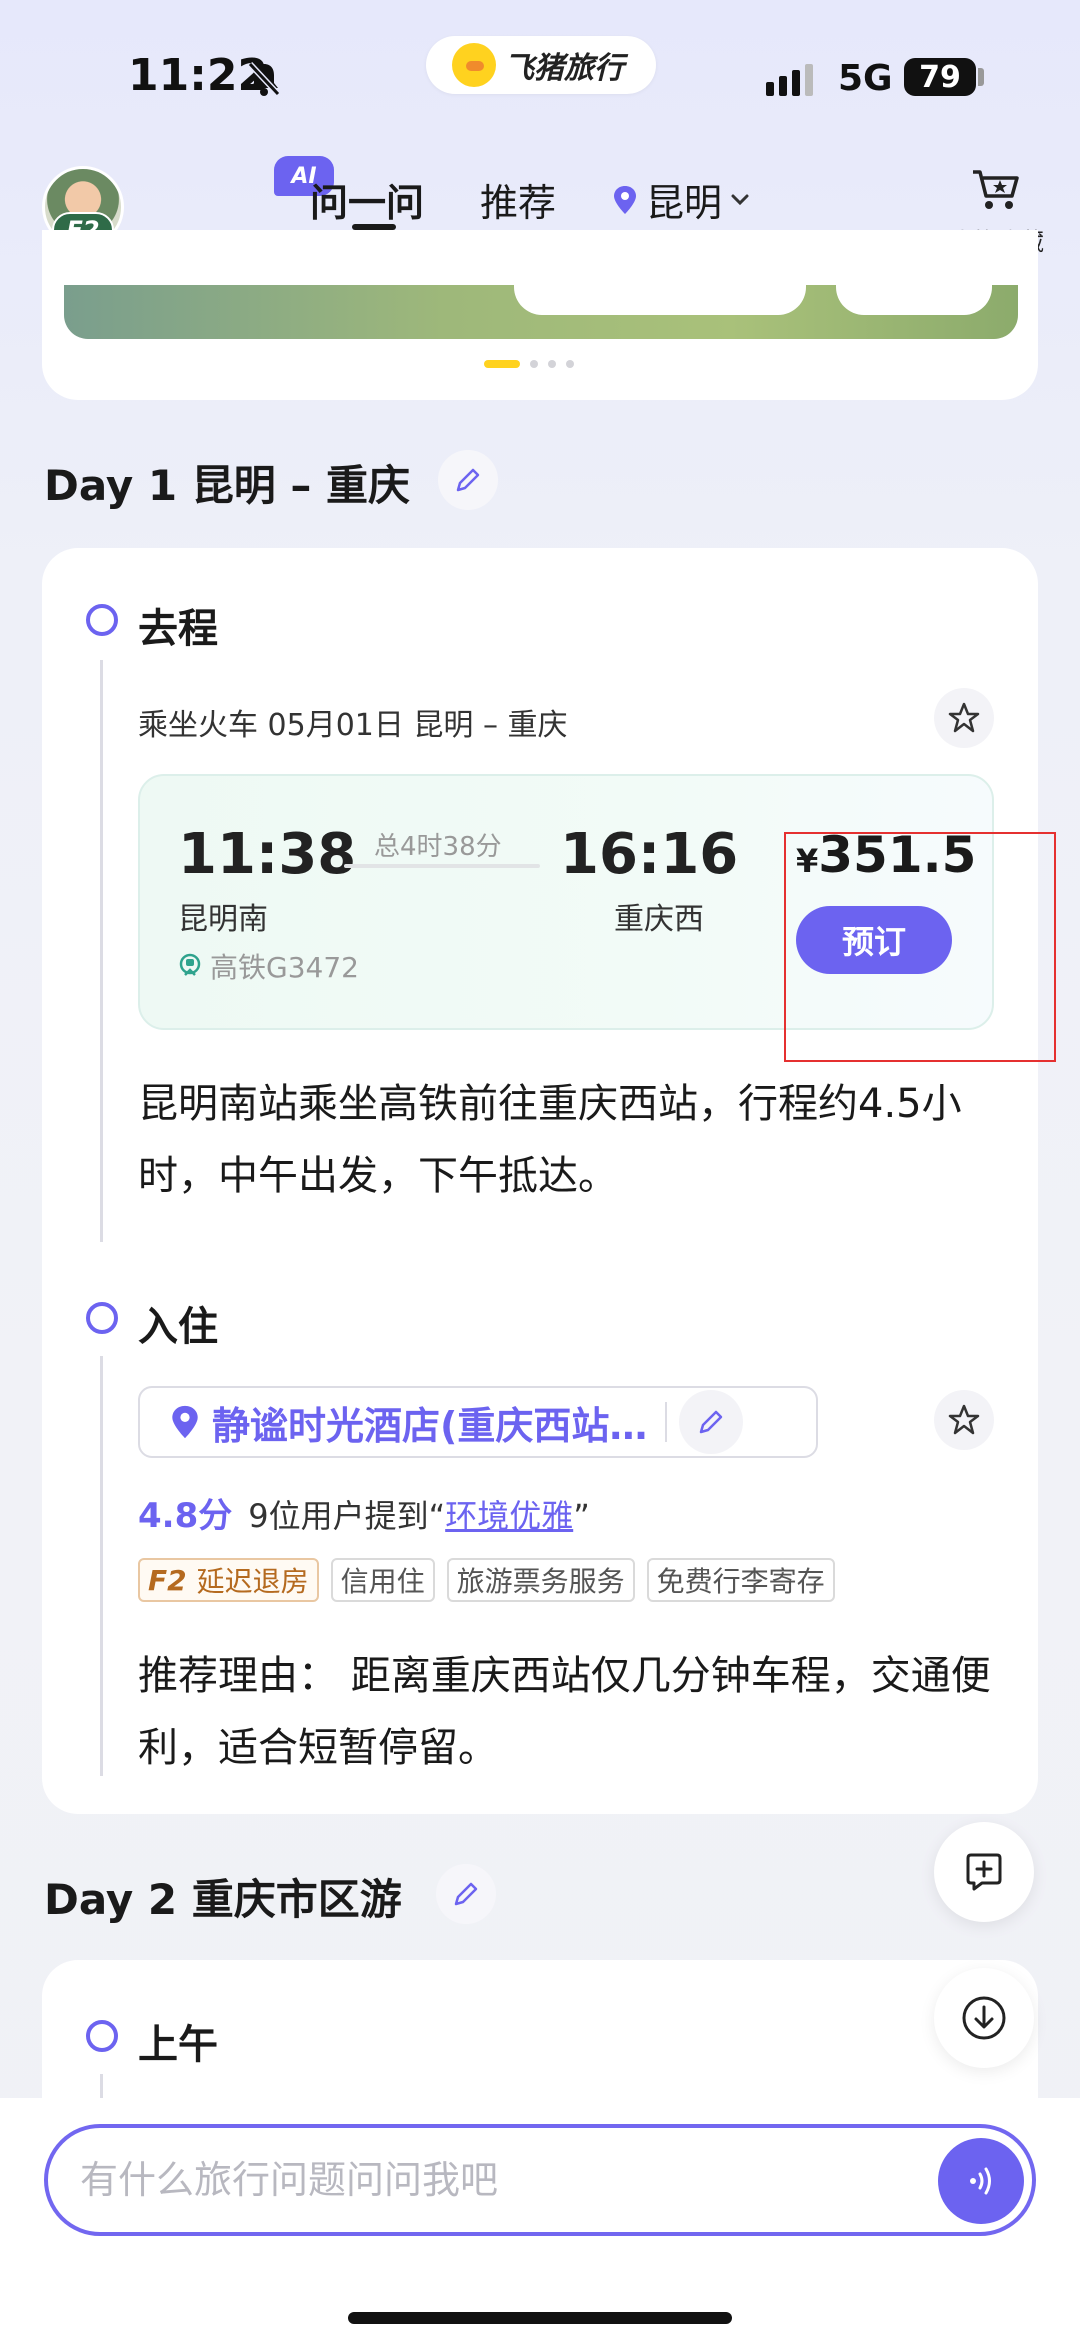 This screenshot has width=1080, height=2347. Describe the element at coordinates (178, 1327) in the screenshot. I see `section-title-checkin: 入住` at that location.